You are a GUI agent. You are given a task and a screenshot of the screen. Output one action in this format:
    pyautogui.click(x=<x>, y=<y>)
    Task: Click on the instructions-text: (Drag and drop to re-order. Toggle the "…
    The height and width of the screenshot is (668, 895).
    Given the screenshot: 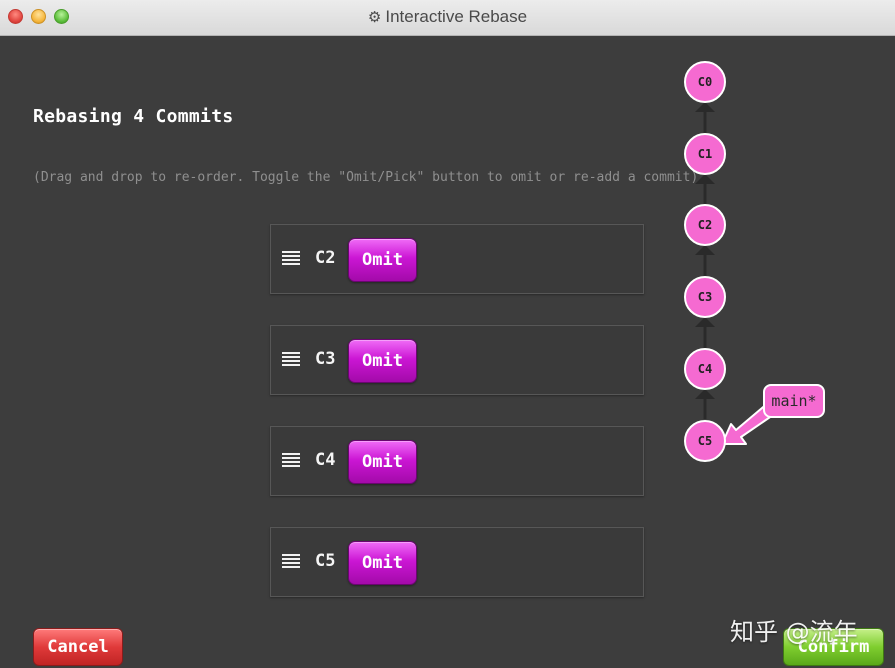 What is the action you would take?
    pyautogui.click(x=366, y=177)
    